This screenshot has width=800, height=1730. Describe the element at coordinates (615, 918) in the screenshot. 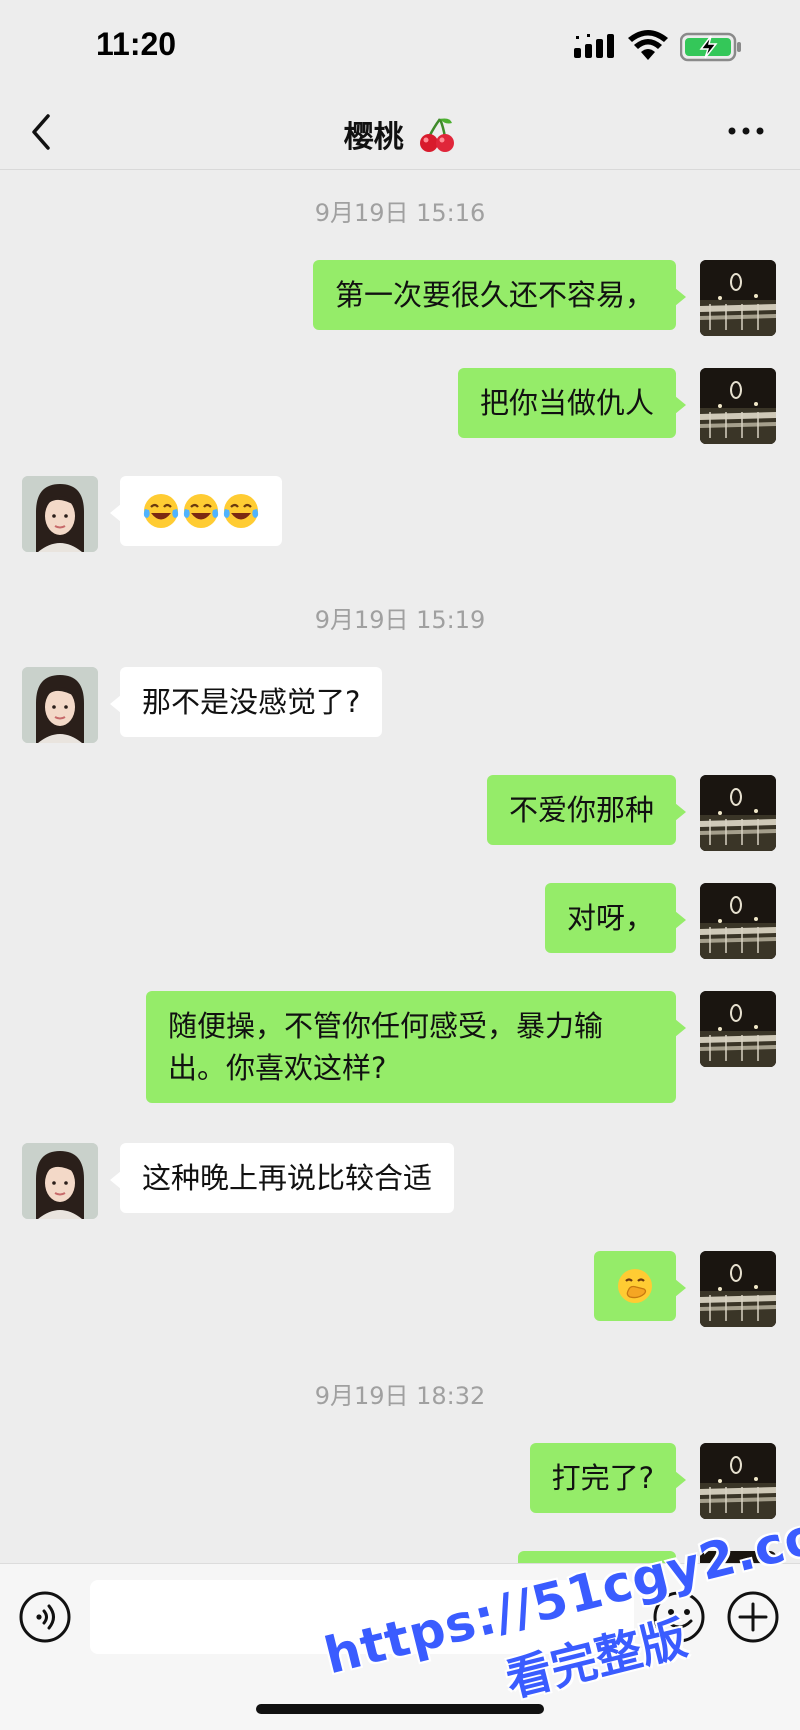

I see `message-bubble: 对呀，` at that location.